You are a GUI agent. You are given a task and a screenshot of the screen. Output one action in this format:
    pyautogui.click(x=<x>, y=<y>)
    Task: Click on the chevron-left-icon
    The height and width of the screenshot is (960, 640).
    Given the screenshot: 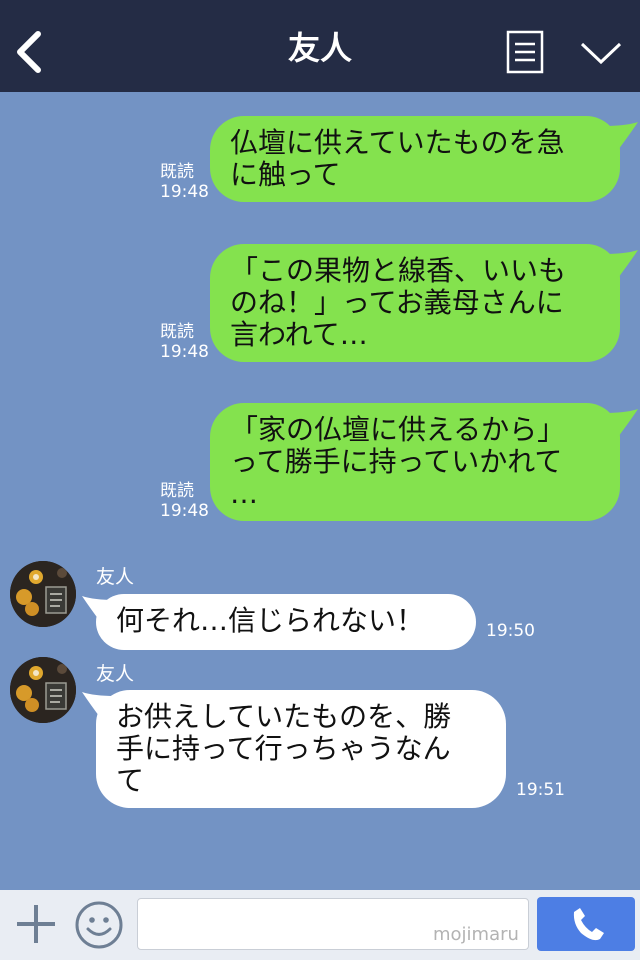 What is the action you would take?
    pyautogui.click(x=29, y=52)
    